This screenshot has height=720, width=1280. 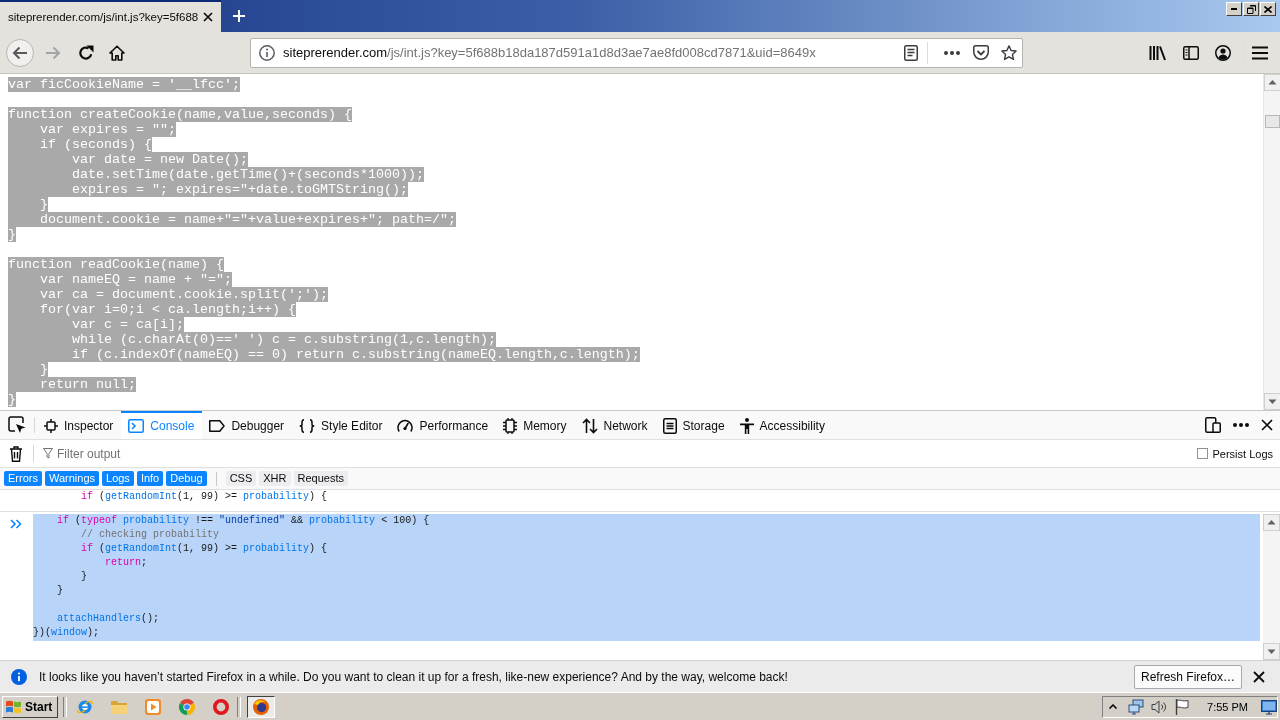 I want to click on filter-toggle: XHR, so click(x=275, y=478).